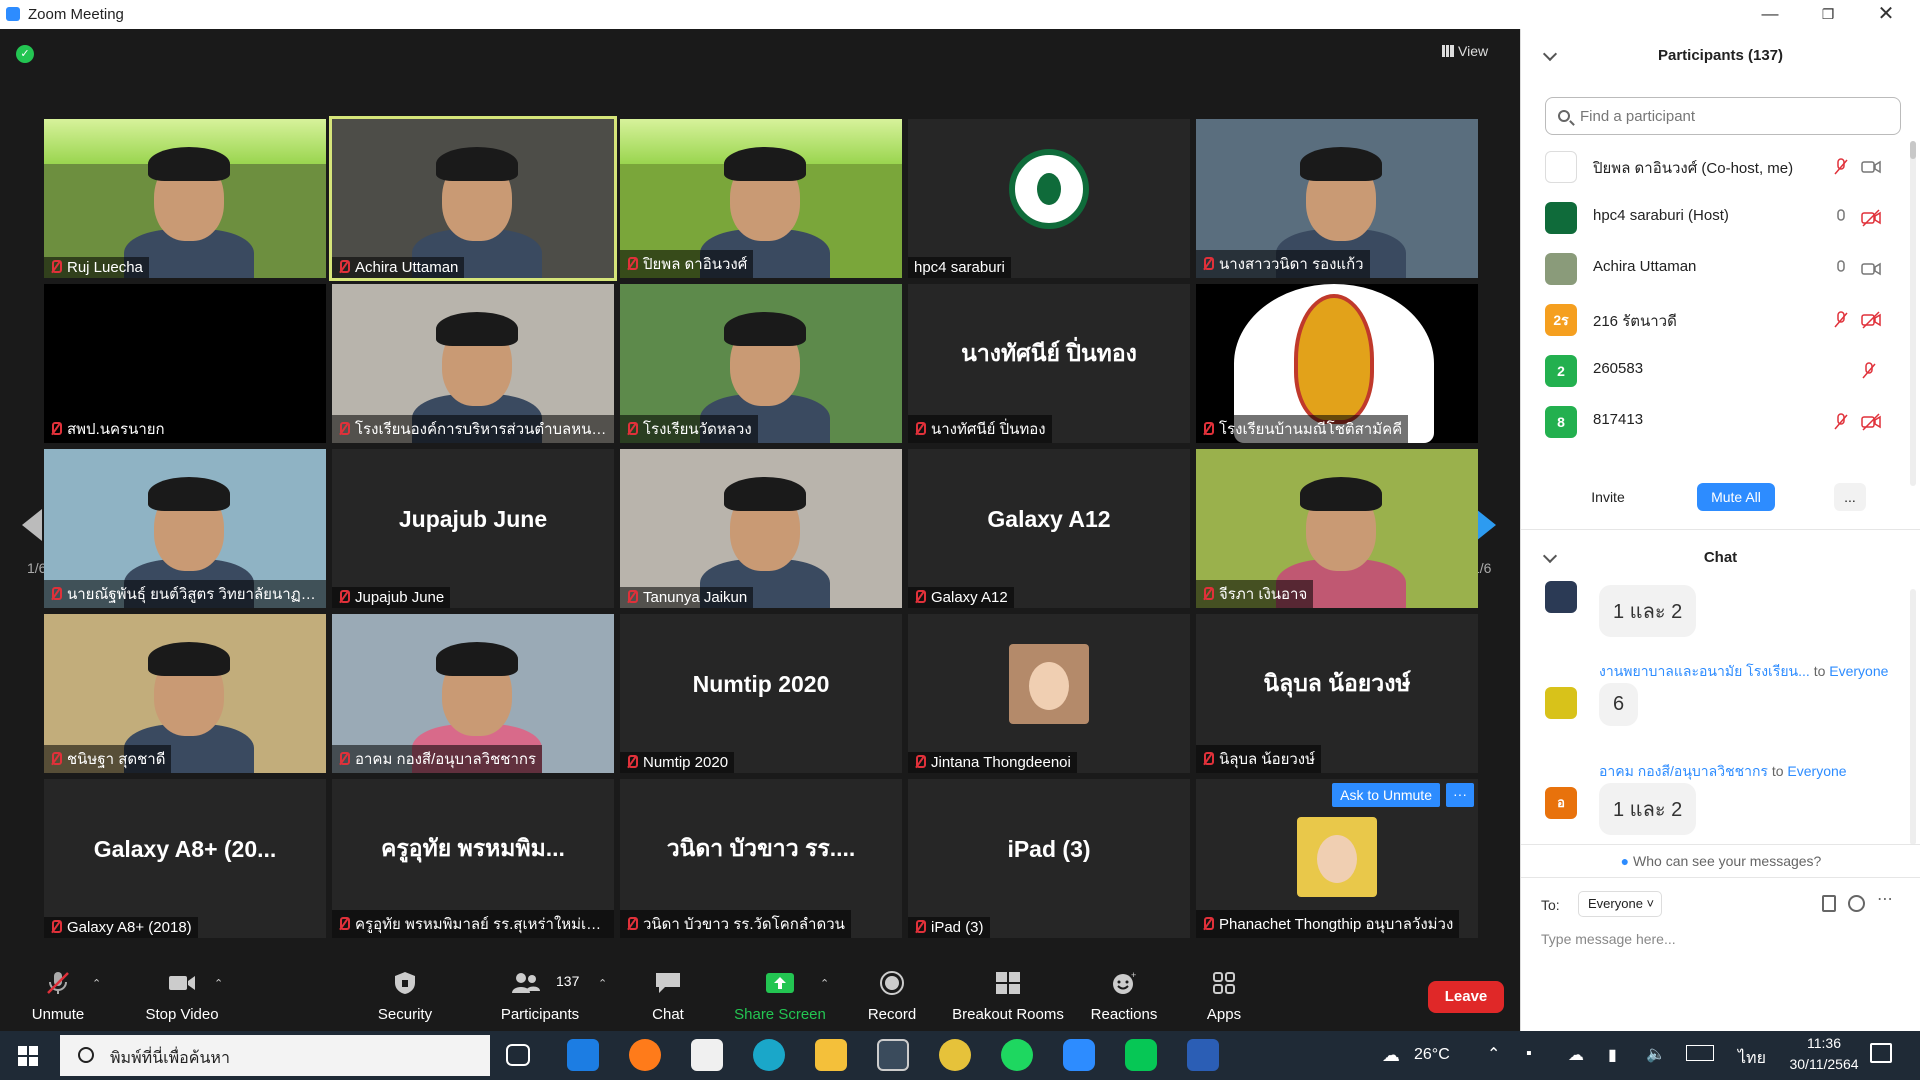 The width and height of the screenshot is (1920, 1080). I want to click on prev-page-icon, so click(33, 525).